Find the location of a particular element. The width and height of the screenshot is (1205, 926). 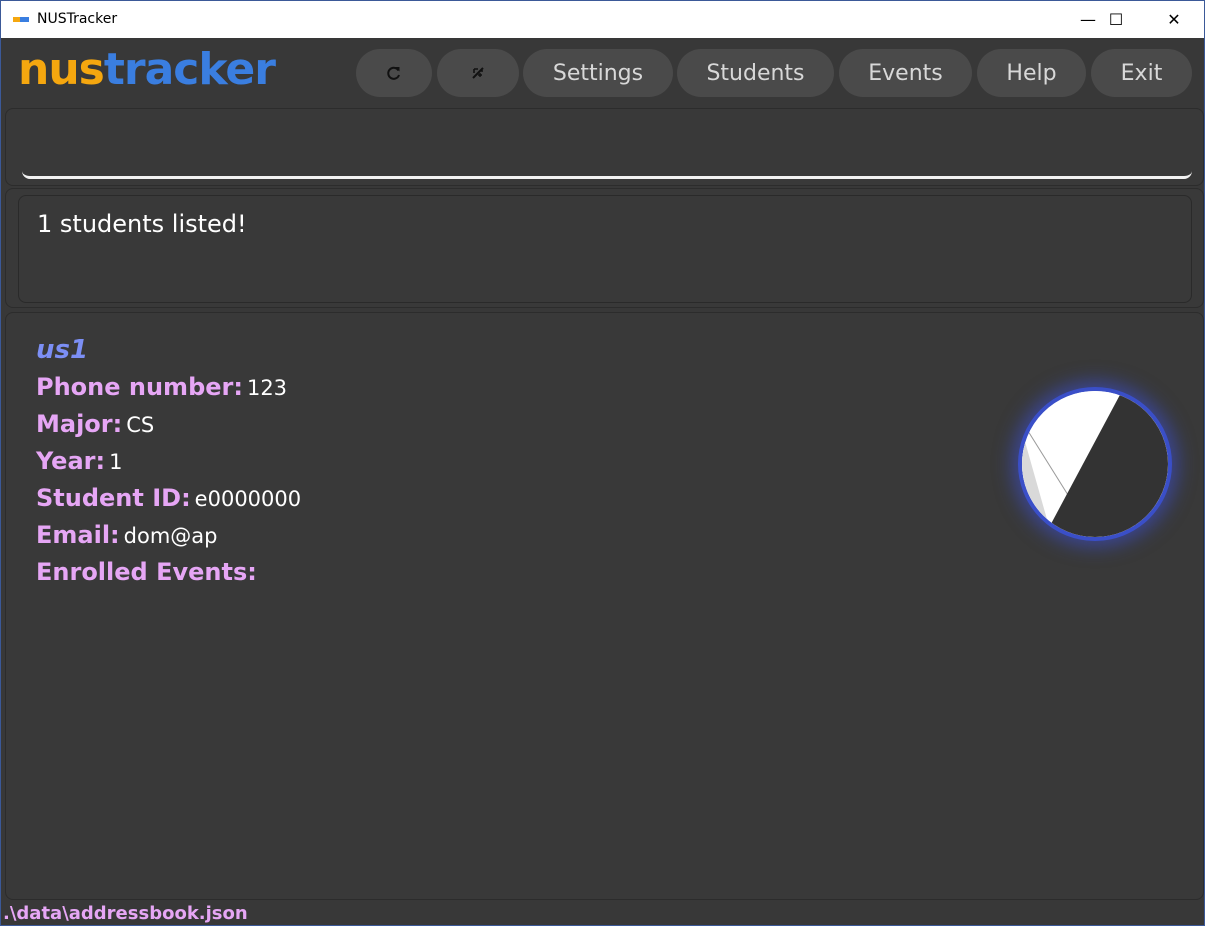

students-button: Students is located at coordinates (755, 73).